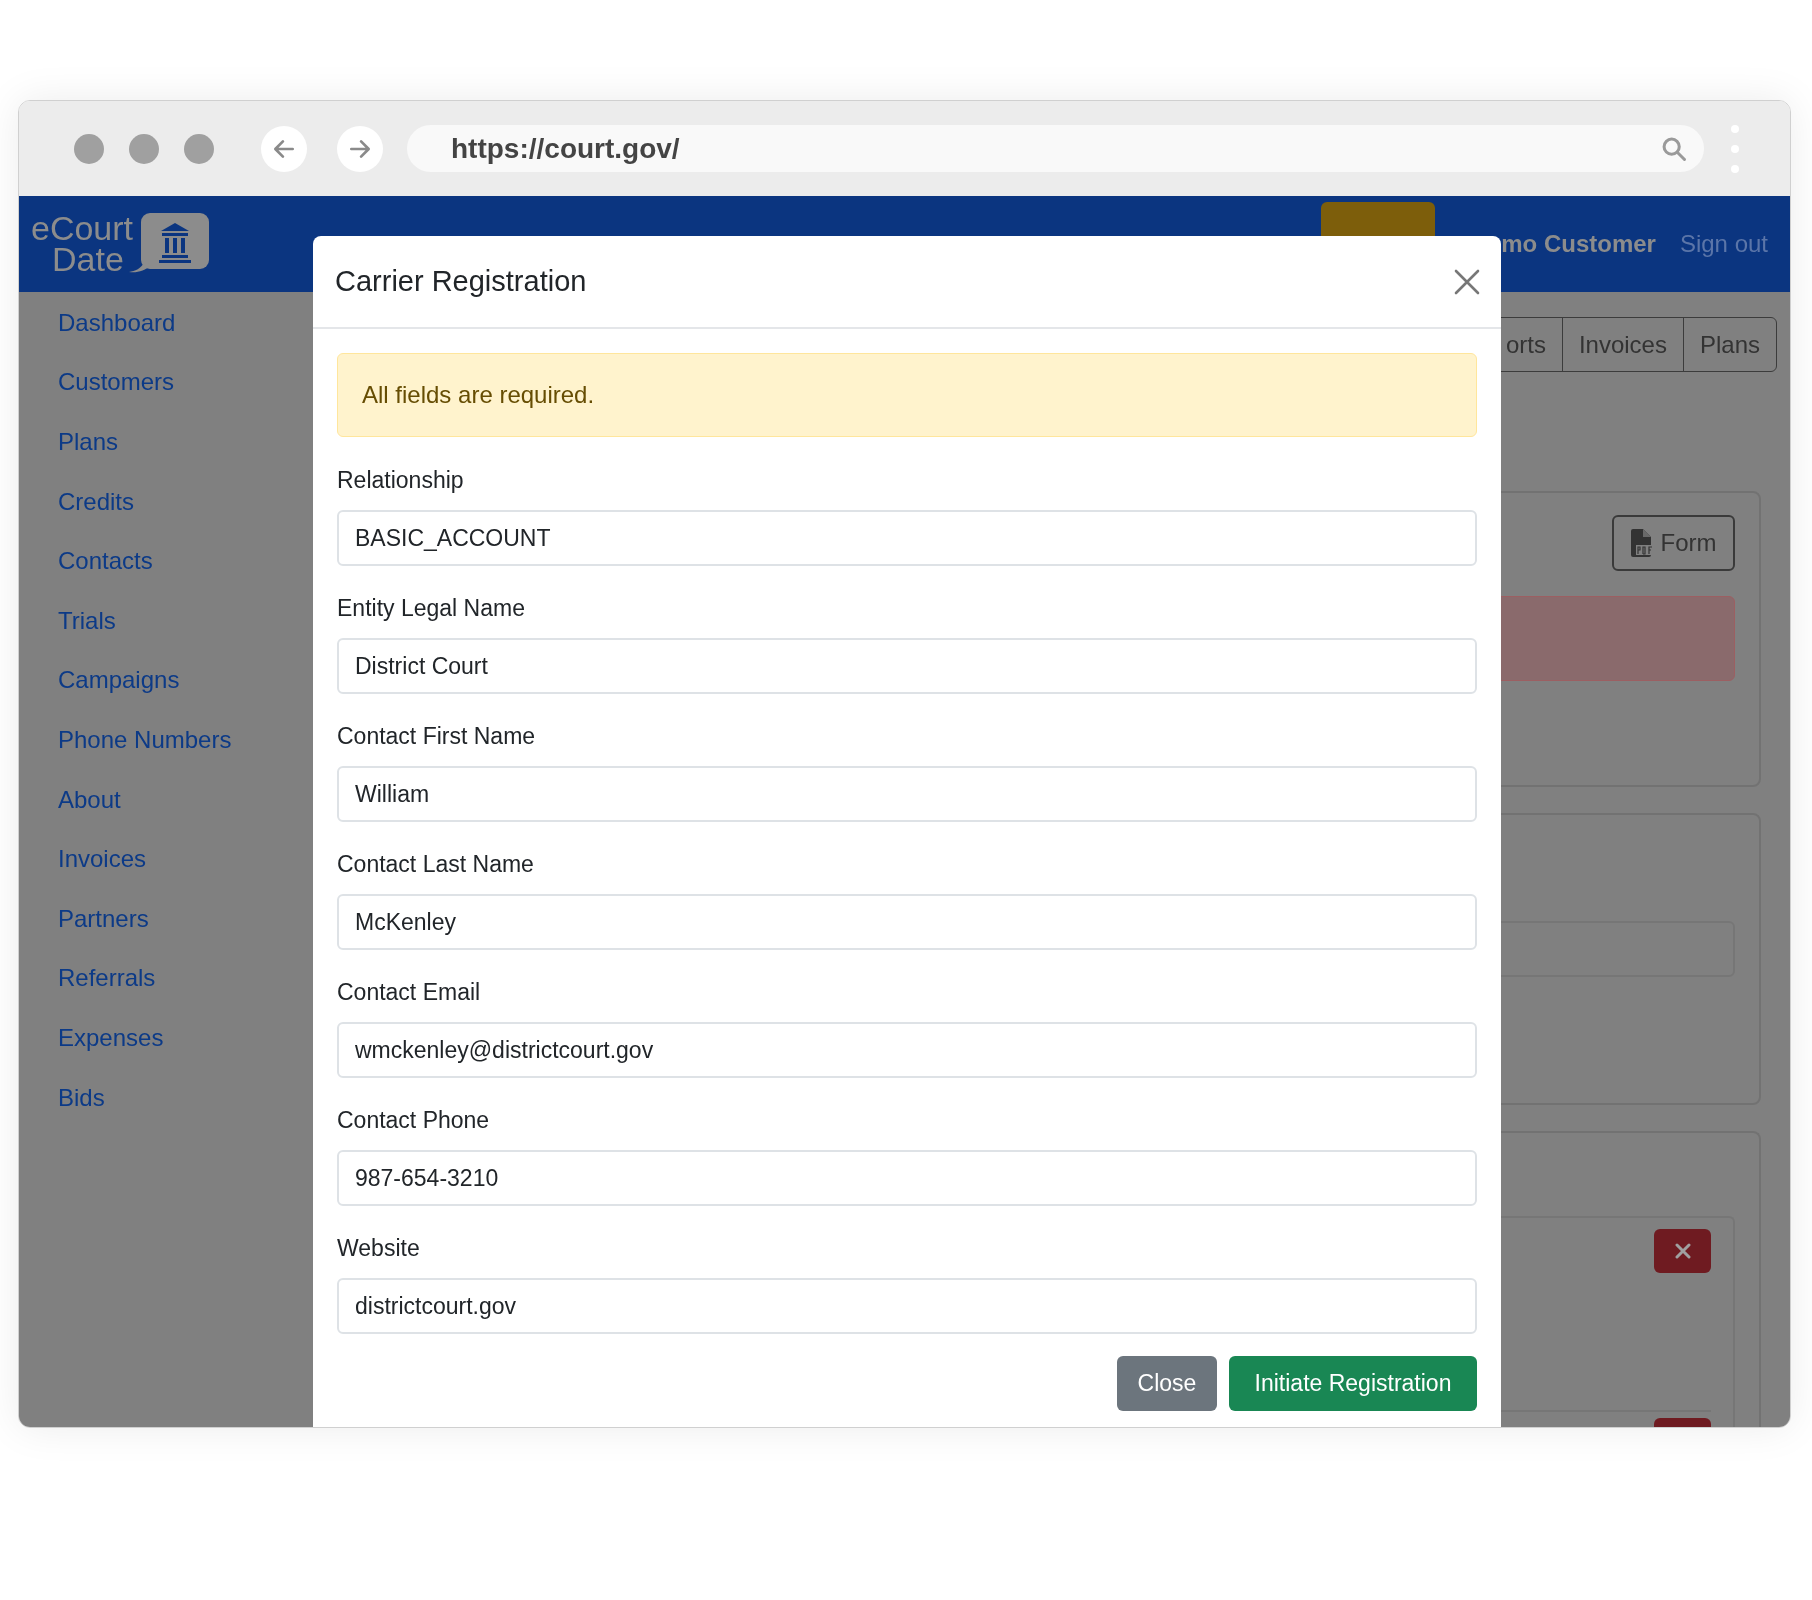  Describe the element at coordinates (105, 561) in the screenshot. I see `sidebar-link: Contacts` at that location.